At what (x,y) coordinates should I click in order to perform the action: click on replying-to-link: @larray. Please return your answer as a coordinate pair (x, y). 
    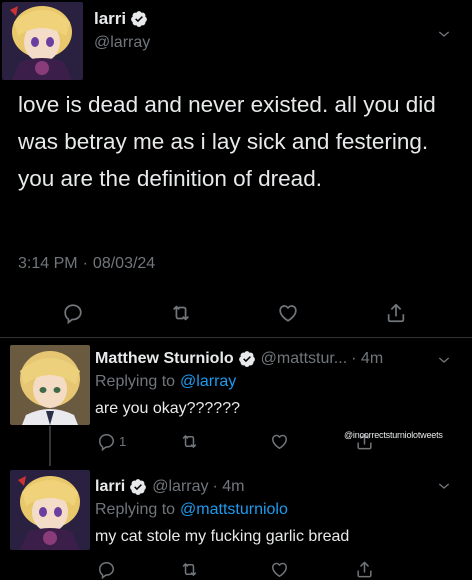
    Looking at the image, I should click on (208, 382).